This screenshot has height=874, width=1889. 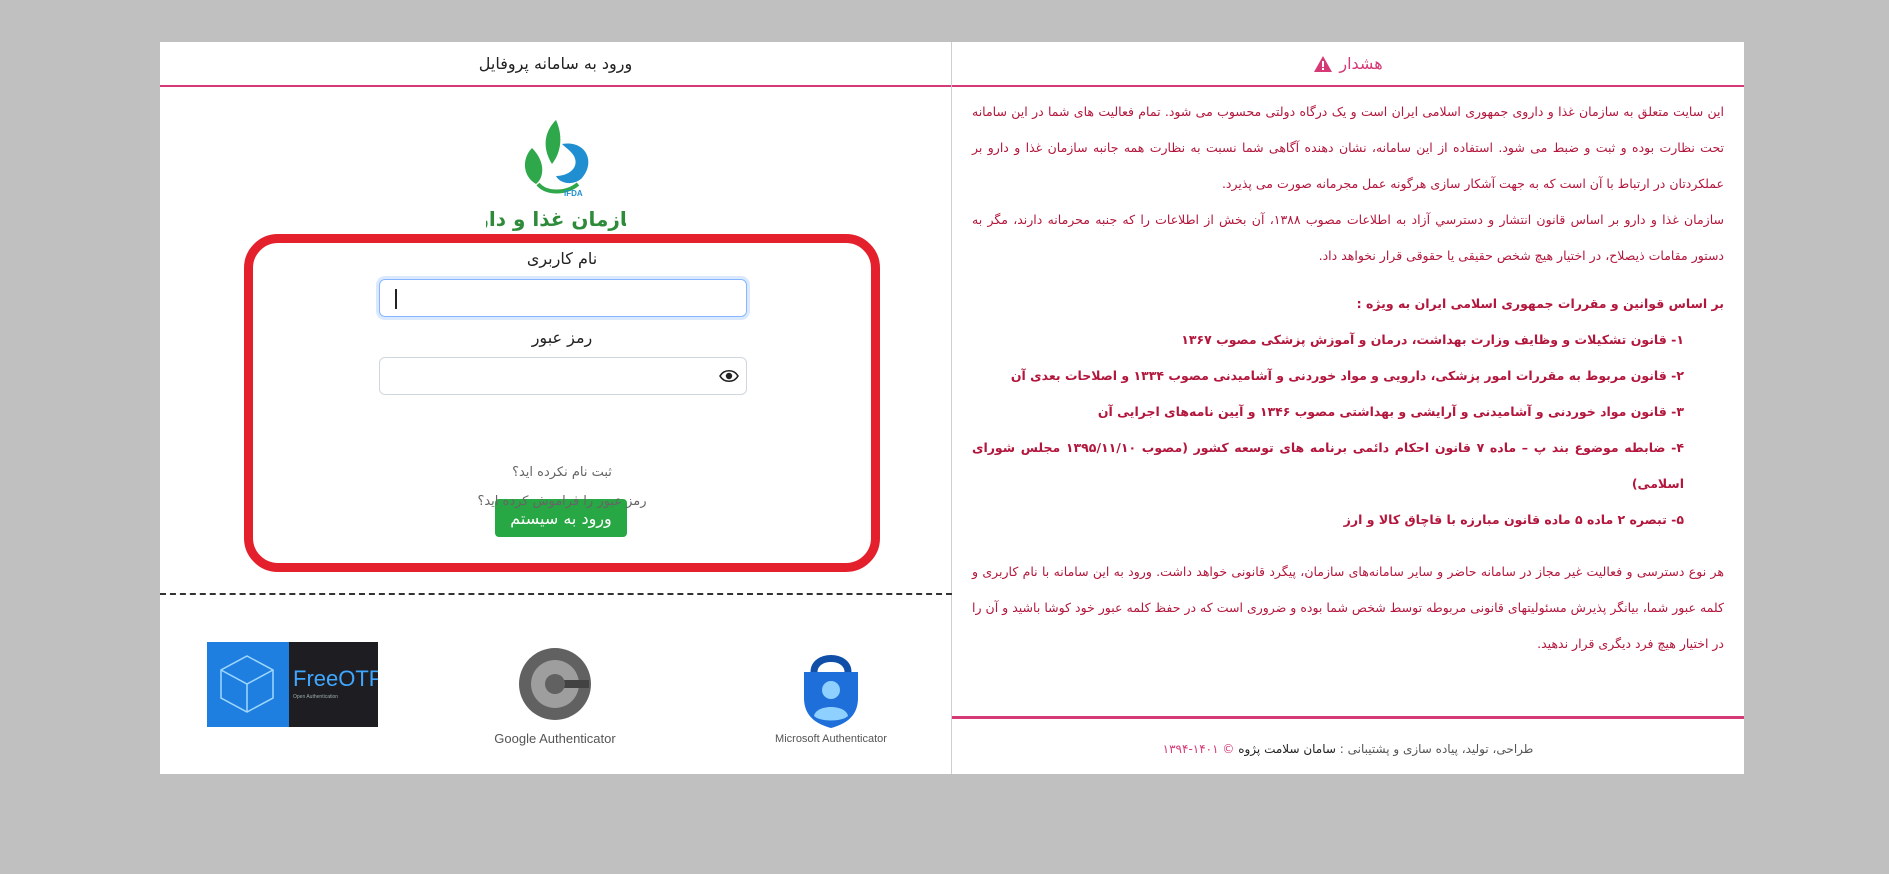 What do you see at coordinates (562, 501) in the screenshot?
I see `forgot-password-link: رمز عبور را فراموش کرده اید؟` at bounding box center [562, 501].